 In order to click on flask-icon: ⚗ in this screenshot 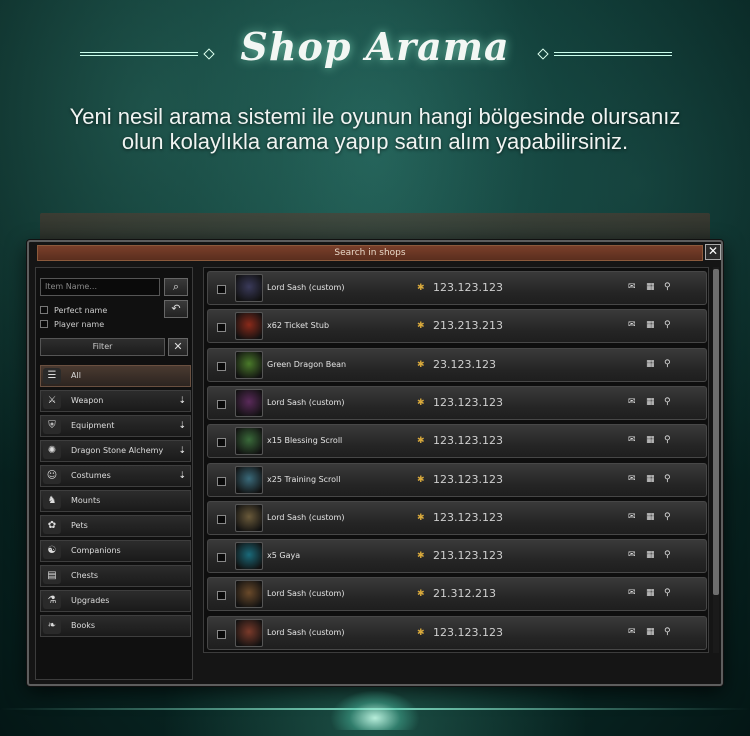, I will do `click(52, 601)`.